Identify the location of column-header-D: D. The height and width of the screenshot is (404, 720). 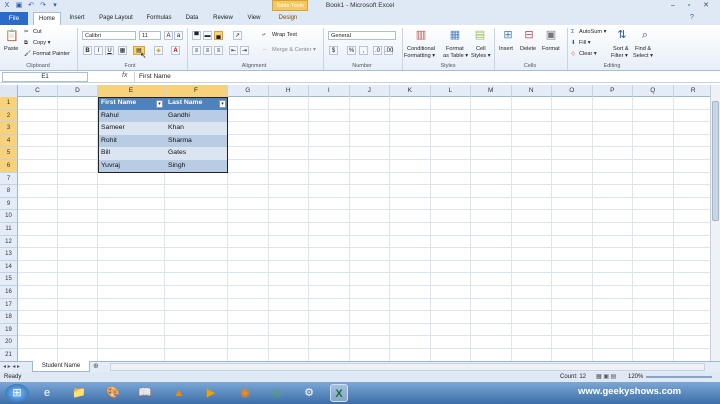
(78, 91).